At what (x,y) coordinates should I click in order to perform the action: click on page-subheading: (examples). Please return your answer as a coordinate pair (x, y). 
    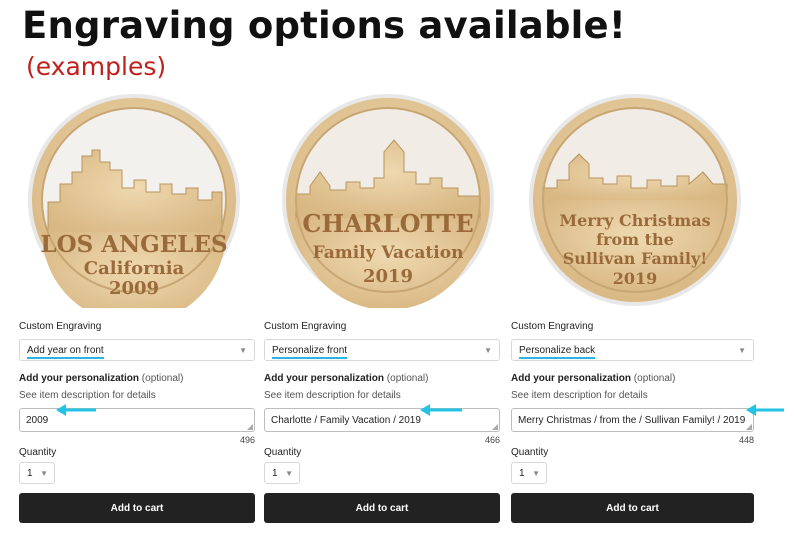
    Looking at the image, I should click on (96, 66).